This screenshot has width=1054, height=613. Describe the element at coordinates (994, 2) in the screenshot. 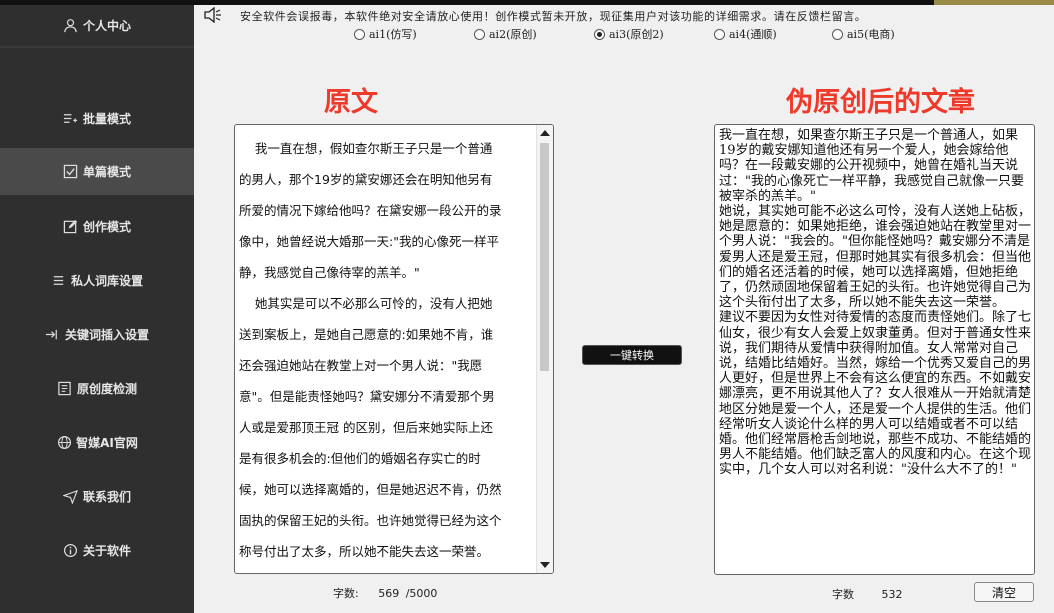

I see `title-bar-accent` at that location.